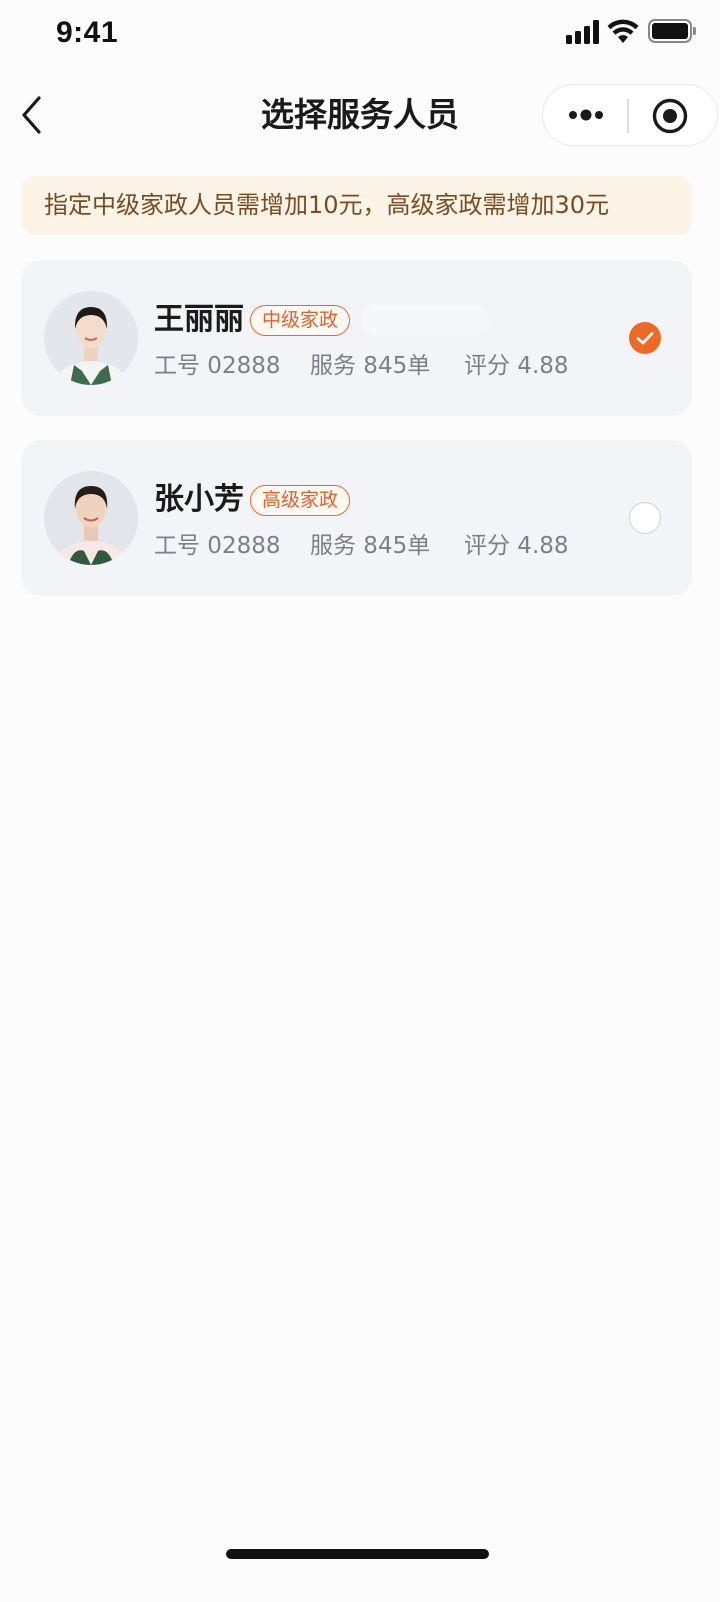 The height and width of the screenshot is (1602, 720). What do you see at coordinates (360, 36) in the screenshot?
I see `status-bar: 9:41` at bounding box center [360, 36].